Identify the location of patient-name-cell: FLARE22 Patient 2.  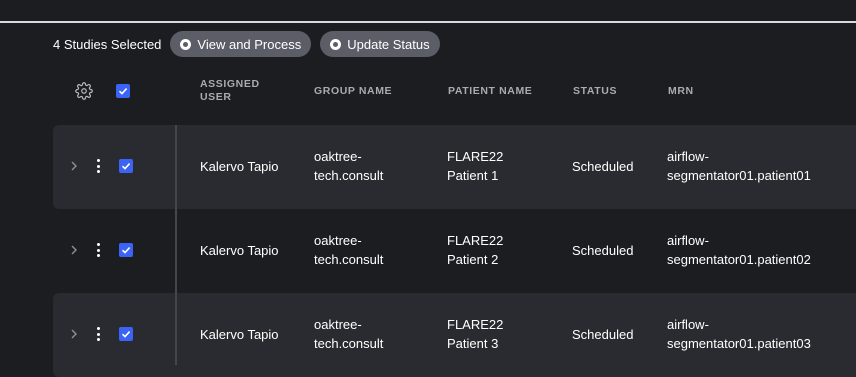
(475, 250).